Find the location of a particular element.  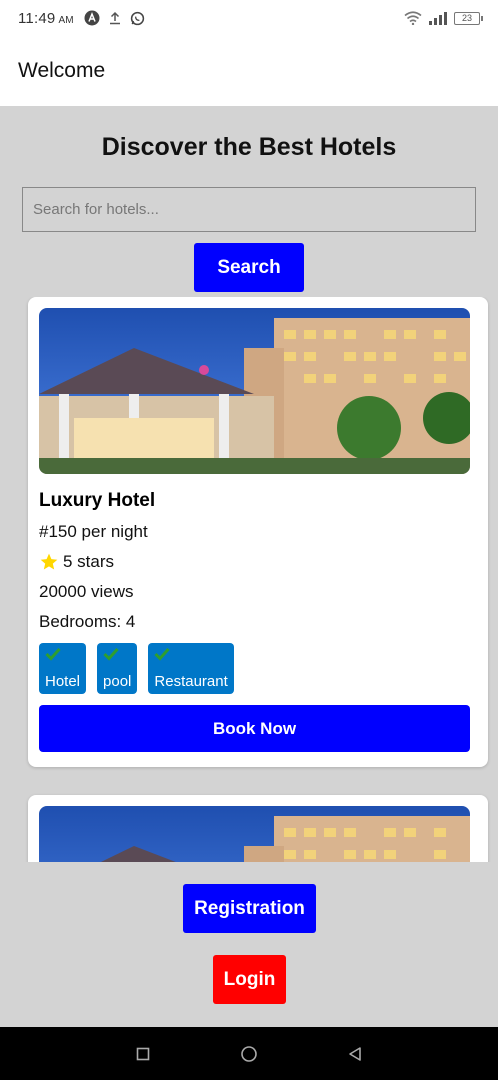

amenity-label: Hotel is located at coordinates (63, 681).